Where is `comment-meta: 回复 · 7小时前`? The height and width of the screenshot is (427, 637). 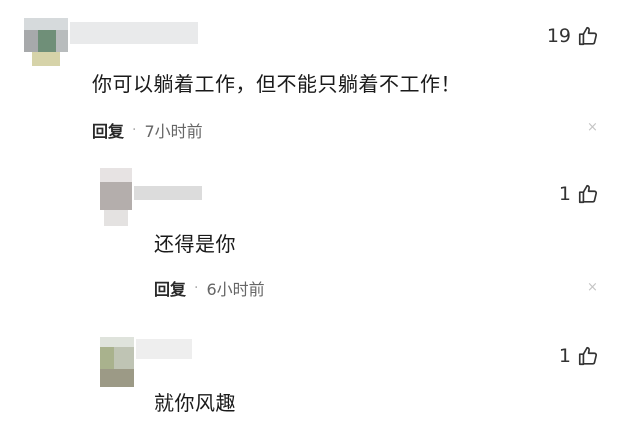
comment-meta: 回复 · 7小时前 is located at coordinates (147, 130).